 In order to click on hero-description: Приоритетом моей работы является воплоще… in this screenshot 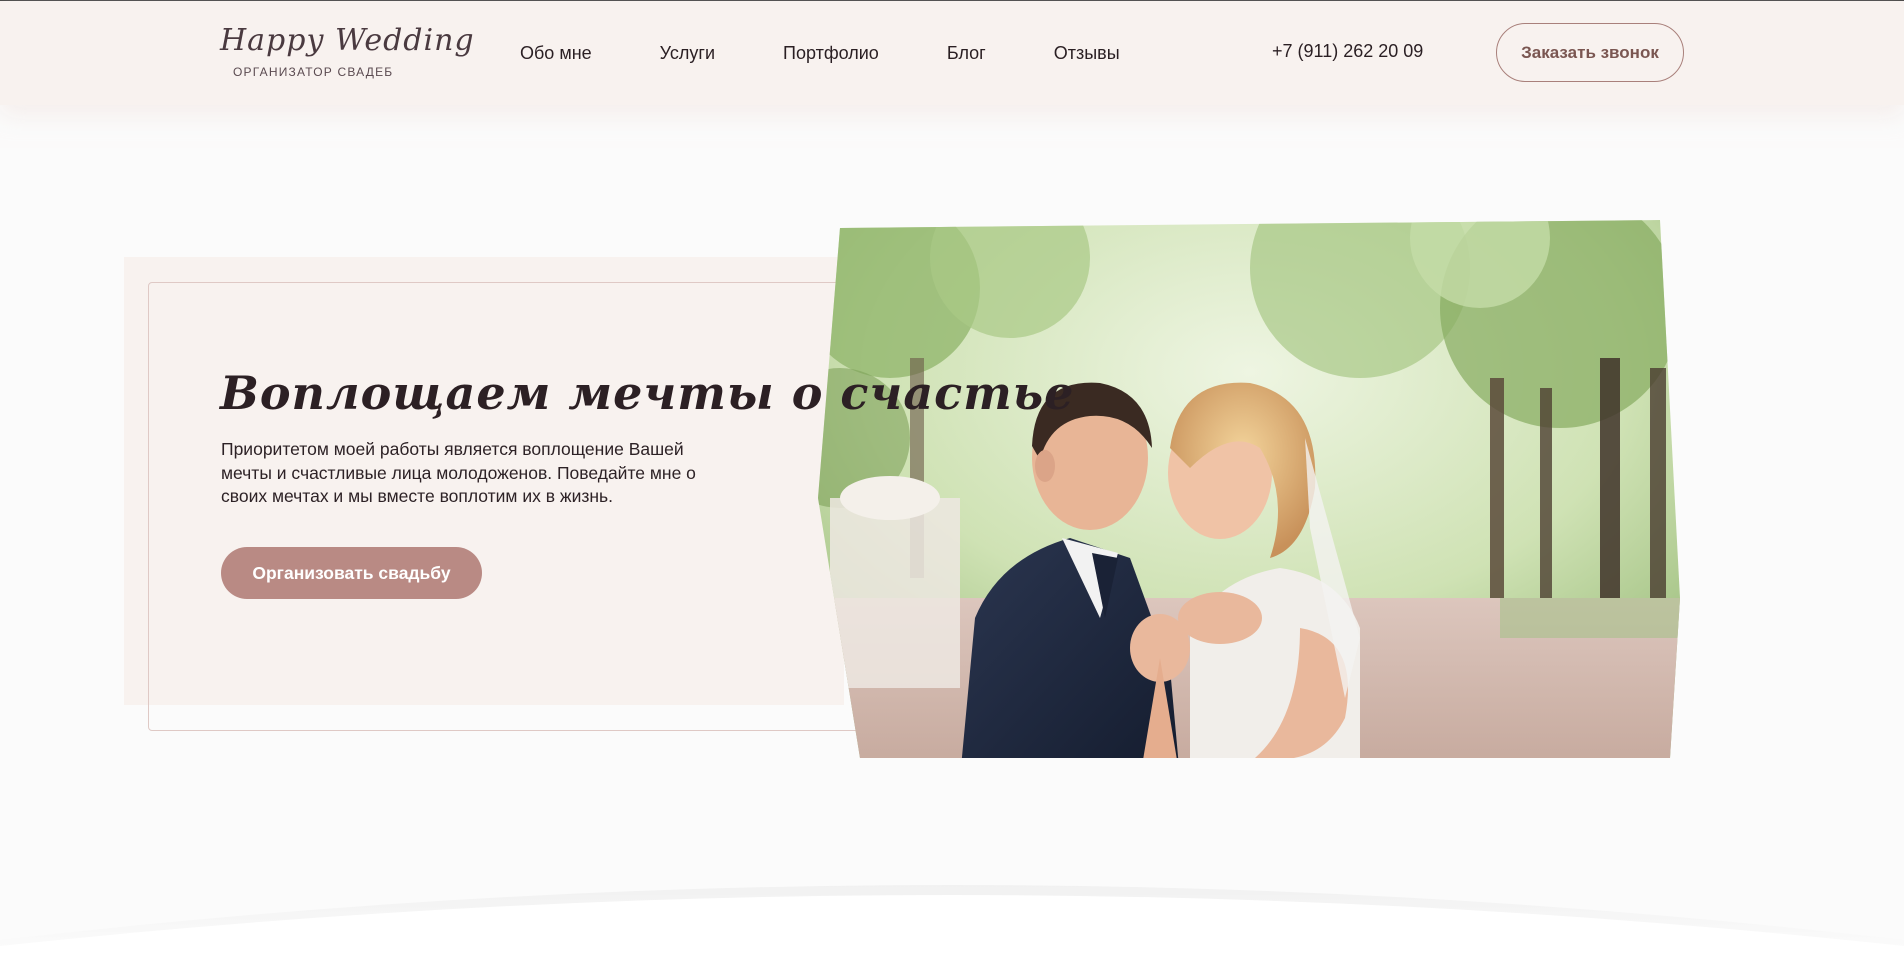, I will do `click(458, 472)`.